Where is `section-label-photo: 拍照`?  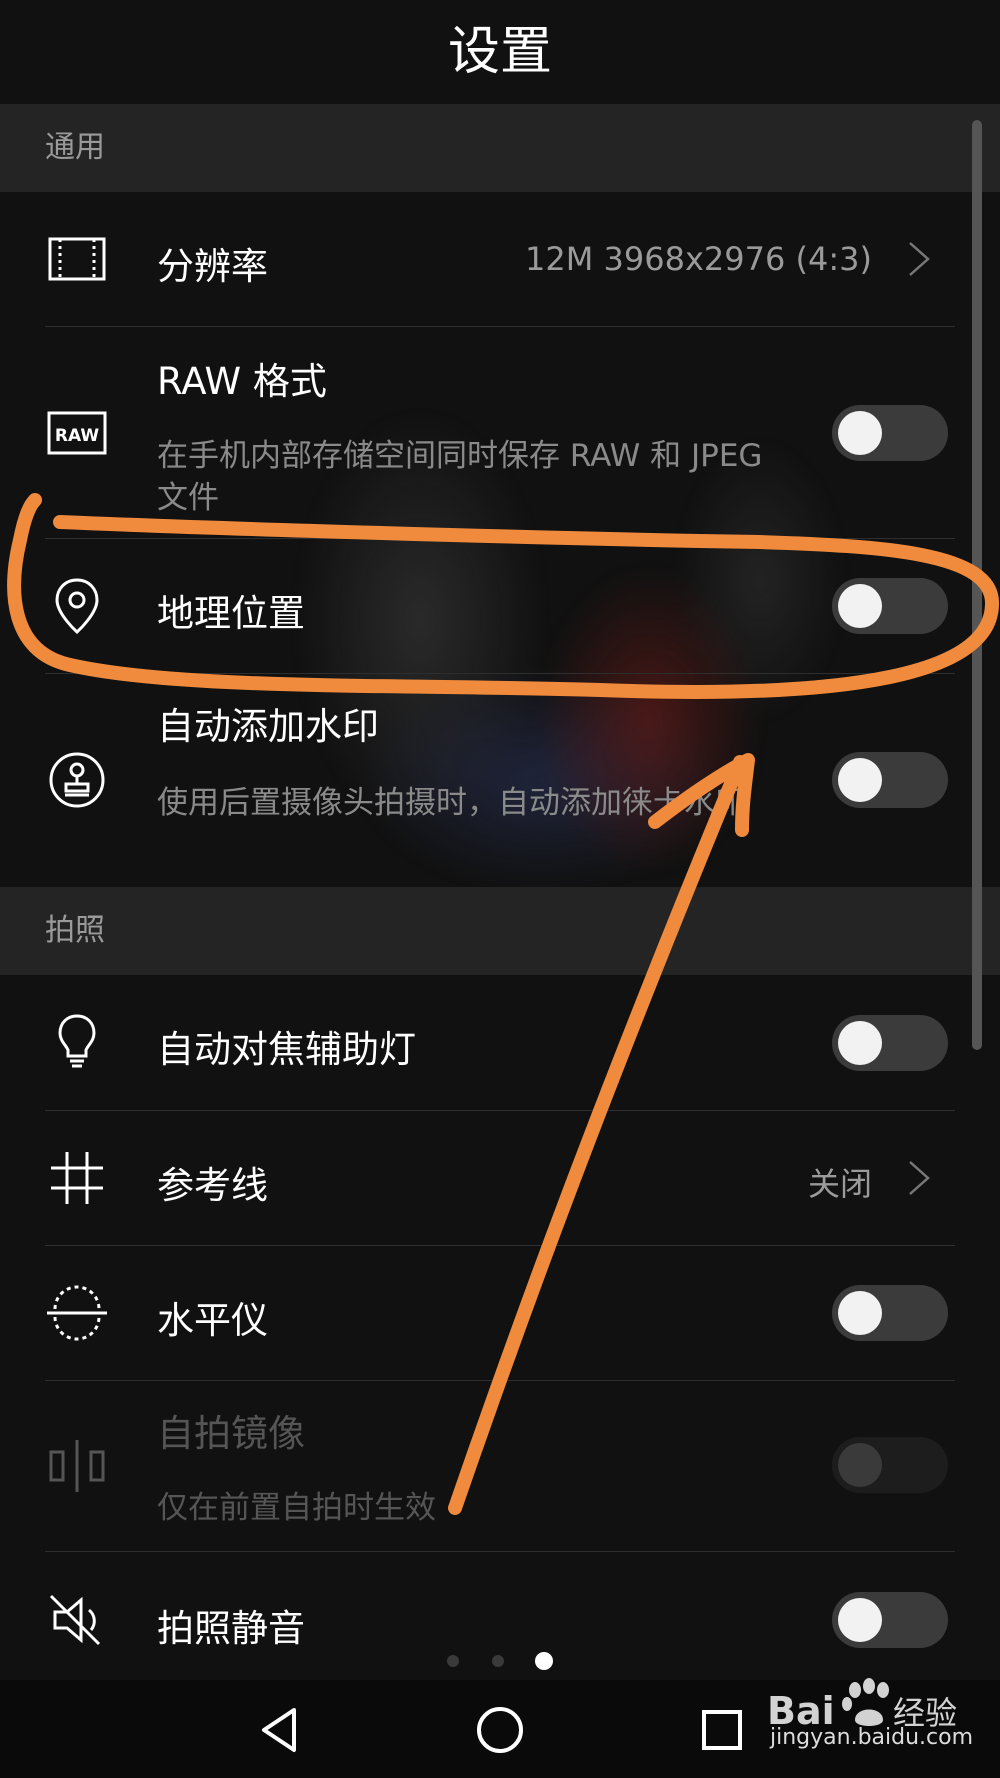 section-label-photo: 拍照 is located at coordinates (75, 930).